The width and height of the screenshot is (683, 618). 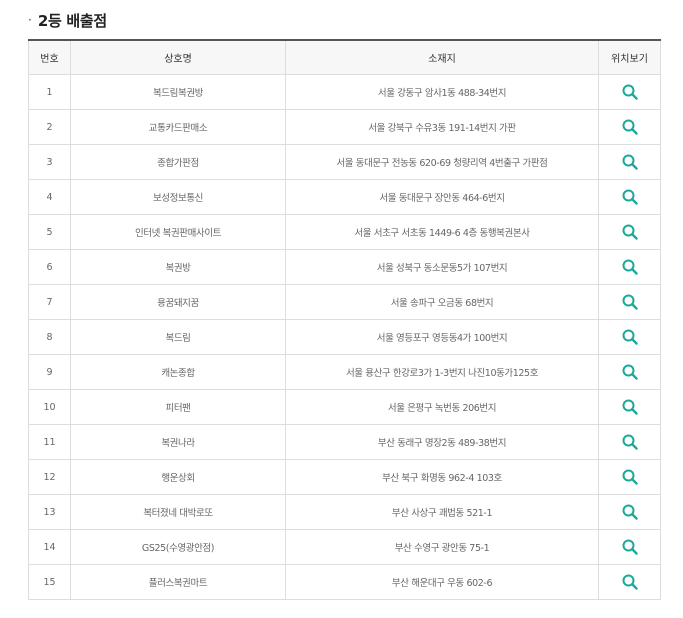 I want to click on row-number: 9, so click(x=49, y=372).